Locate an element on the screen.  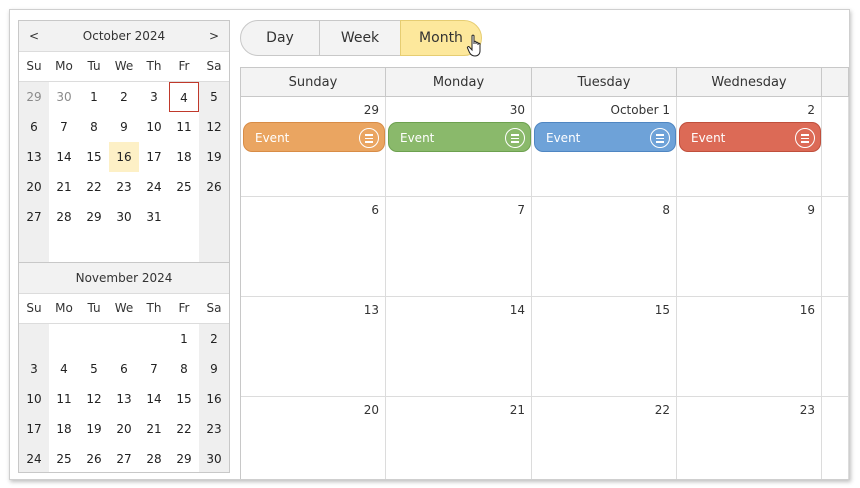
day-cell: 20 is located at coordinates (313, 438).